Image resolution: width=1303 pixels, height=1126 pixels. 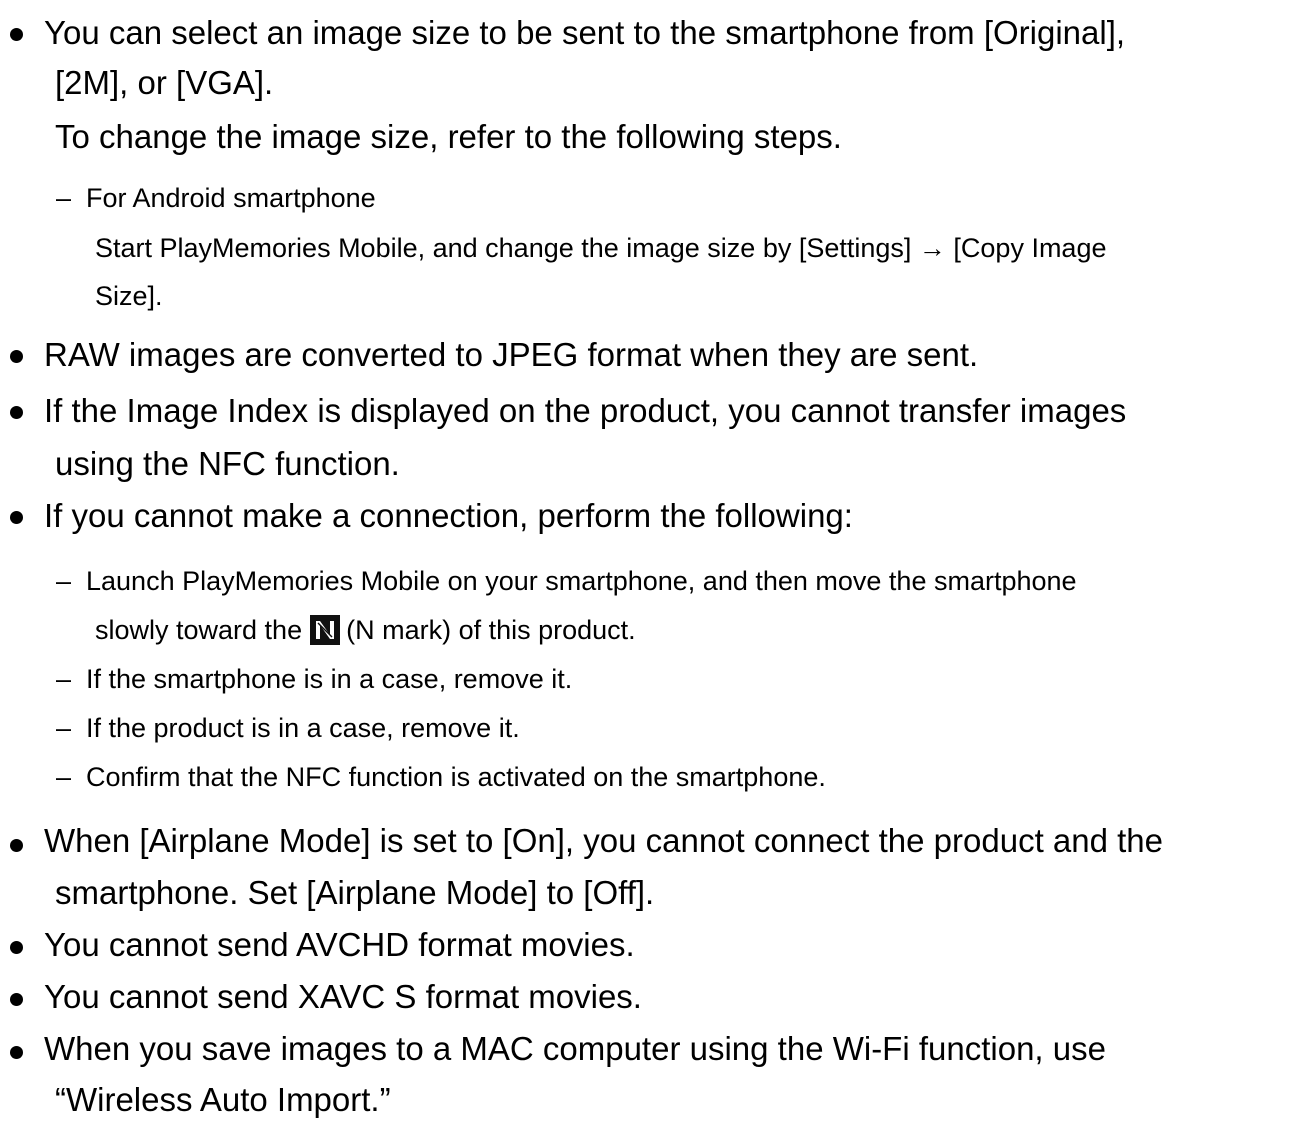 I want to click on sub-item-text: Size]., so click(x=129, y=296).